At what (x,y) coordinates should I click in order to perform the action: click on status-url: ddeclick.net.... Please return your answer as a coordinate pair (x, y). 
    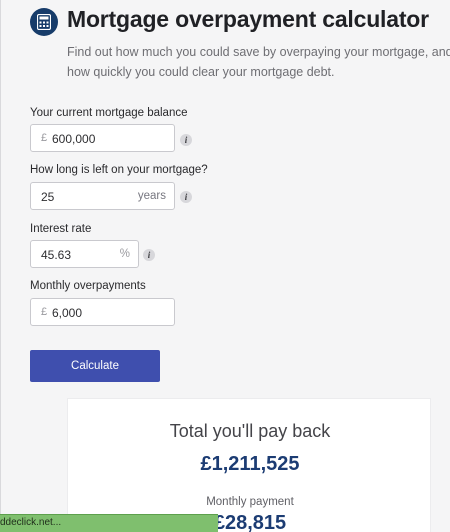
    Looking at the image, I should click on (31, 522).